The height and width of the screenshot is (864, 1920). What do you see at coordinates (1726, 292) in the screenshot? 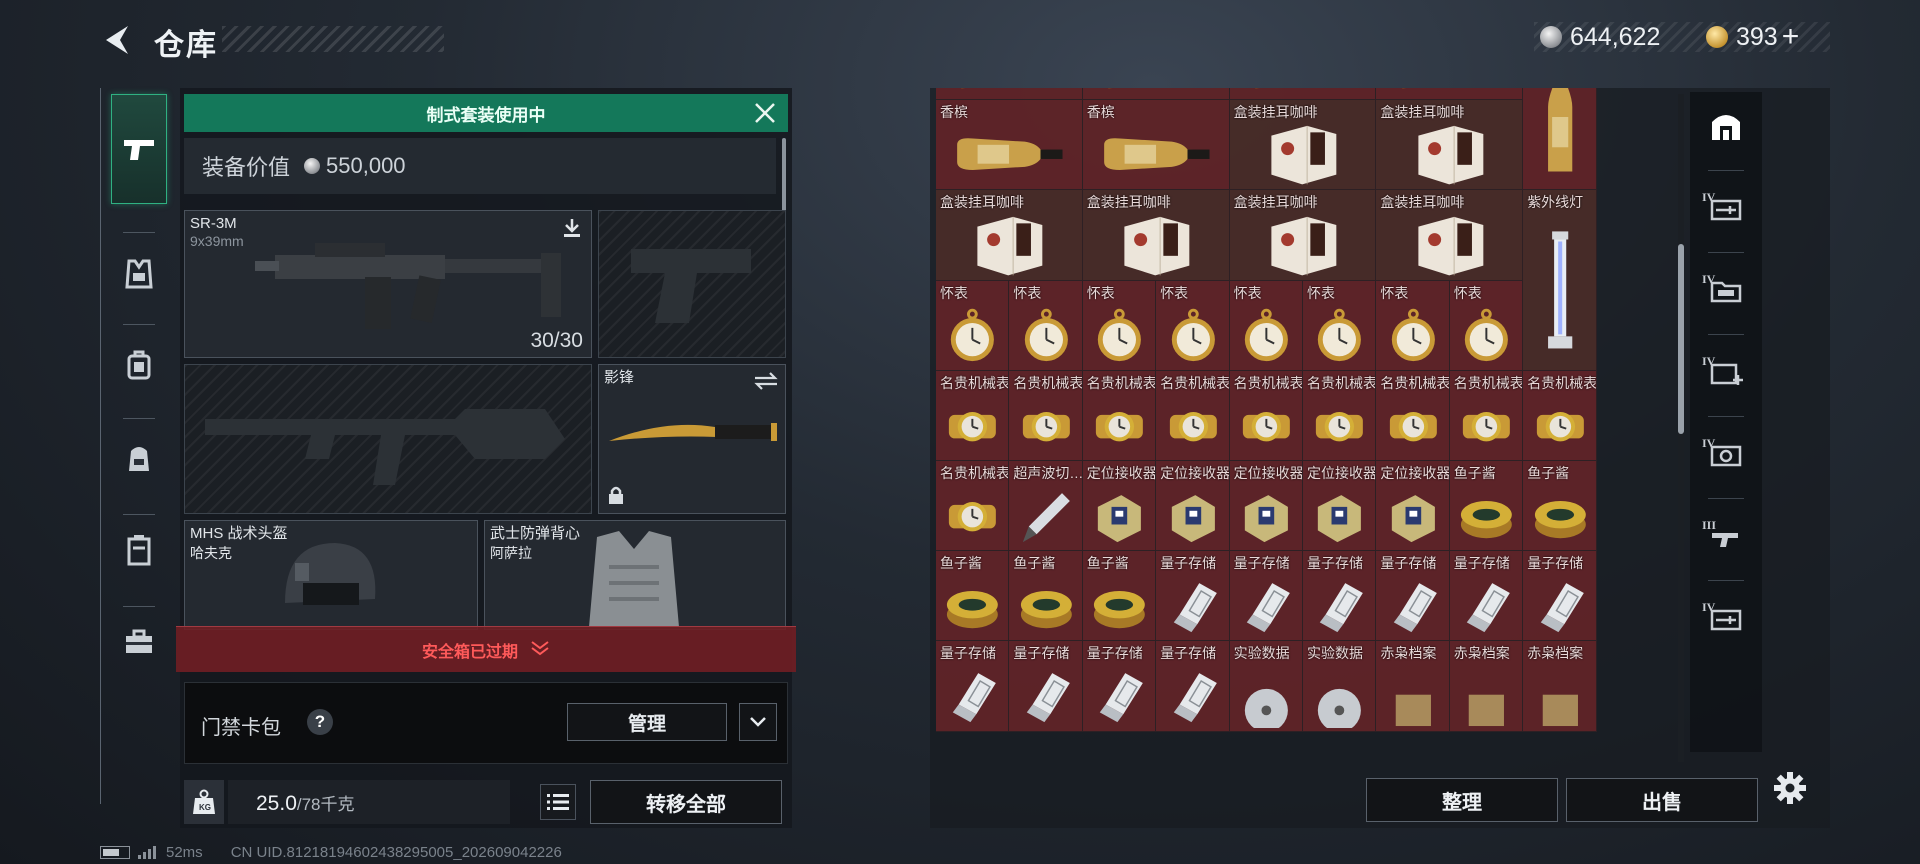
I see `storage-tab-2: IV` at bounding box center [1726, 292].